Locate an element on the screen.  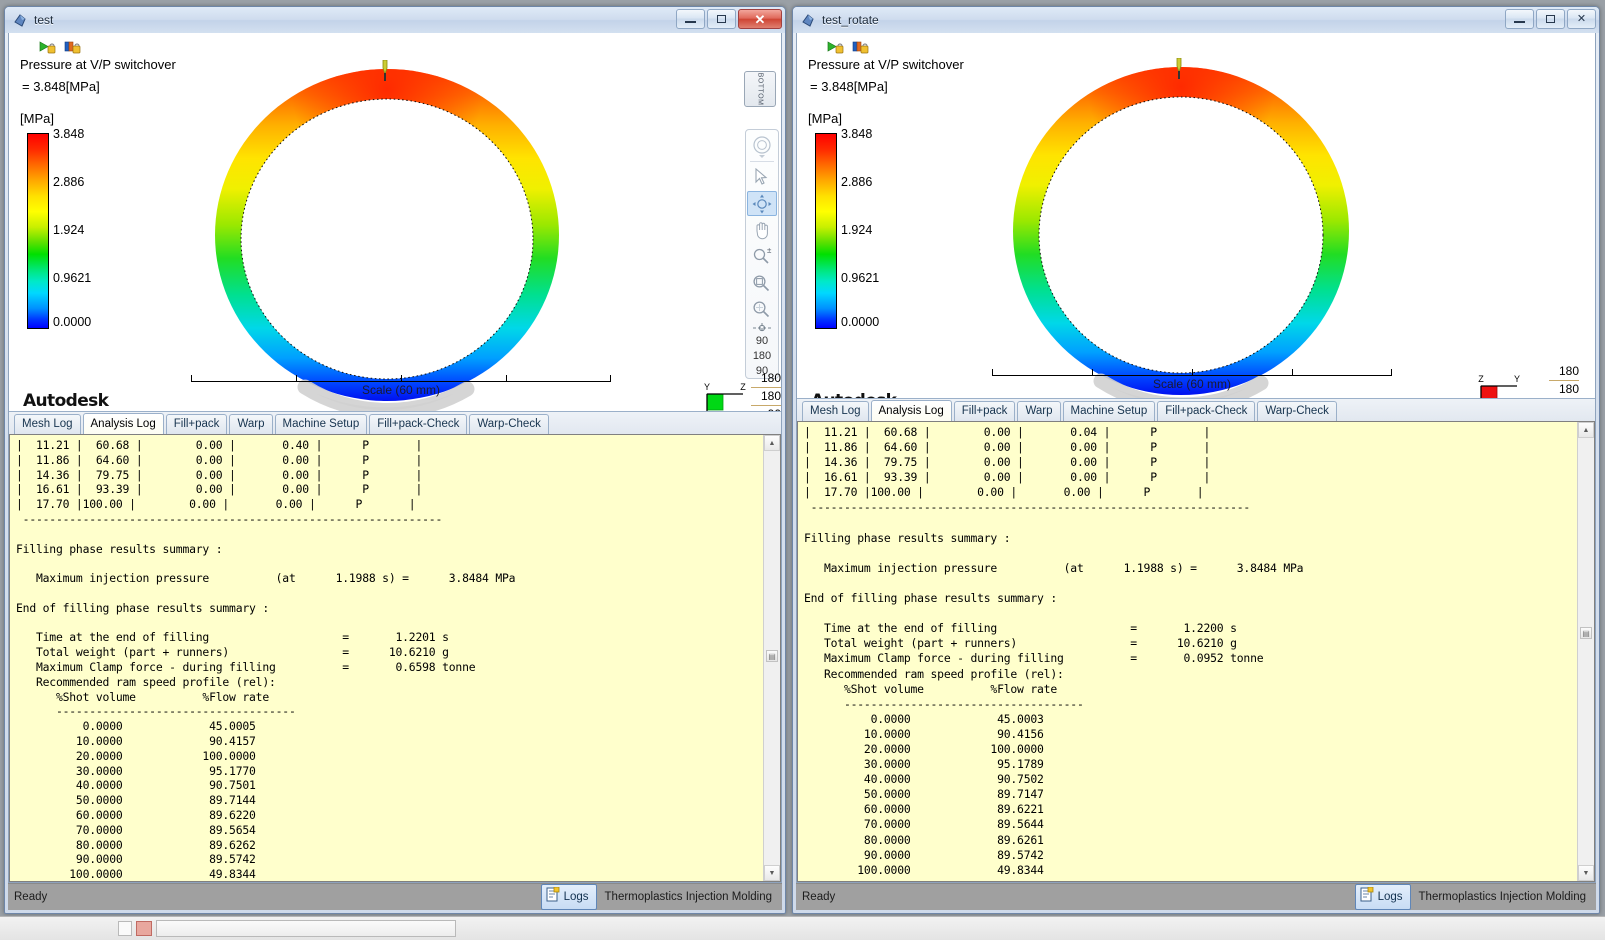
injection-gate-marker is located at coordinates (385, 73).